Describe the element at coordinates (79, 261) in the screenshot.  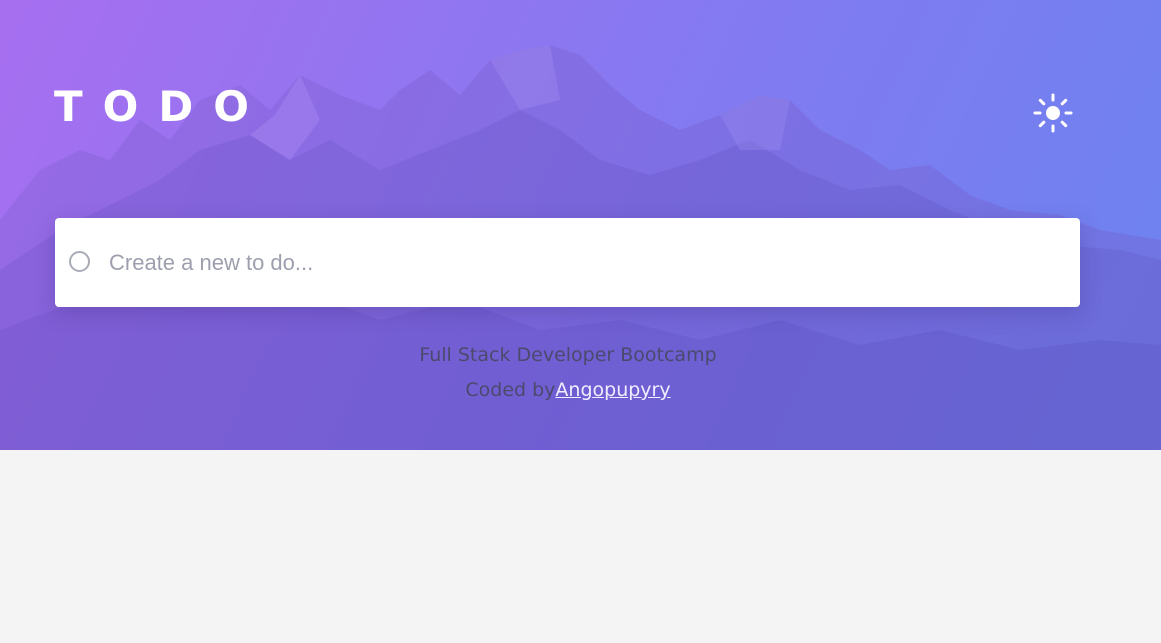
I see `circle-icon` at that location.